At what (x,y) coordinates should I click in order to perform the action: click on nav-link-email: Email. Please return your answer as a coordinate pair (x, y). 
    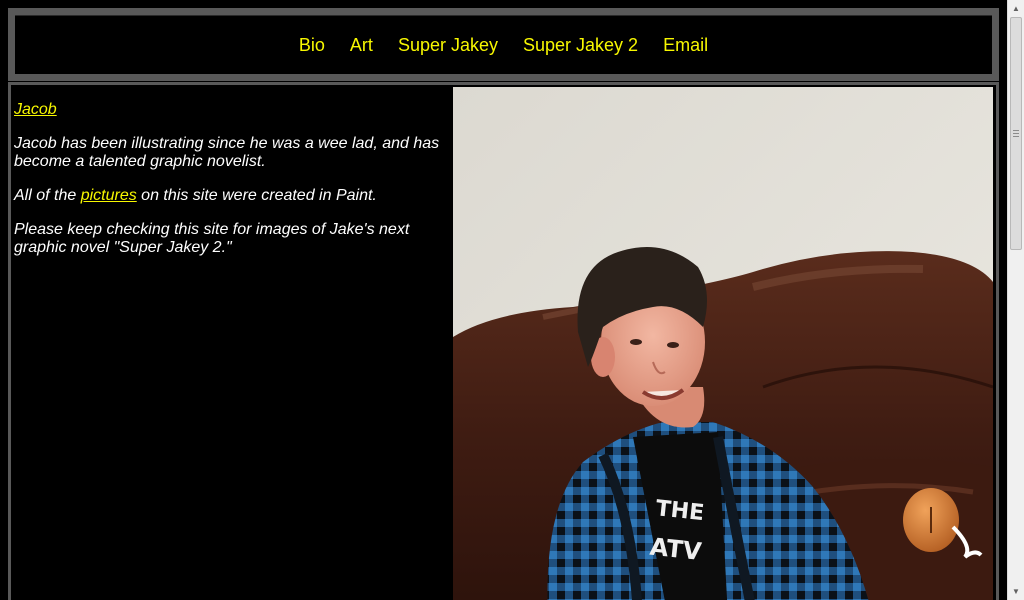
    Looking at the image, I should click on (685, 45).